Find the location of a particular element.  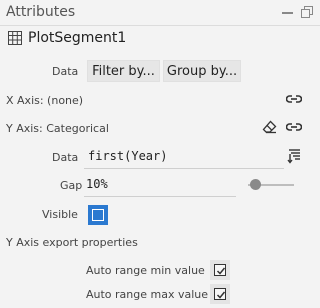

y-data-value: first(Year) is located at coordinates (127, 156).